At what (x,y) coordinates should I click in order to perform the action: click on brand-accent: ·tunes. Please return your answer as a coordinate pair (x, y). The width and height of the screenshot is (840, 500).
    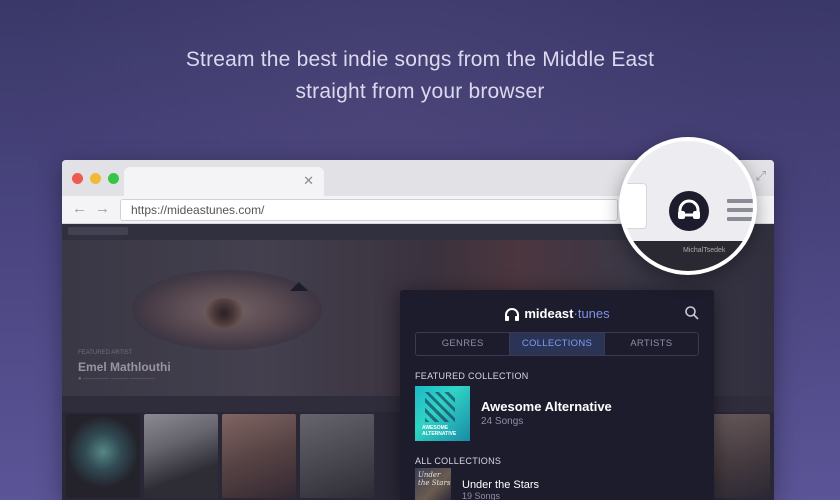
    Looking at the image, I should click on (591, 313).